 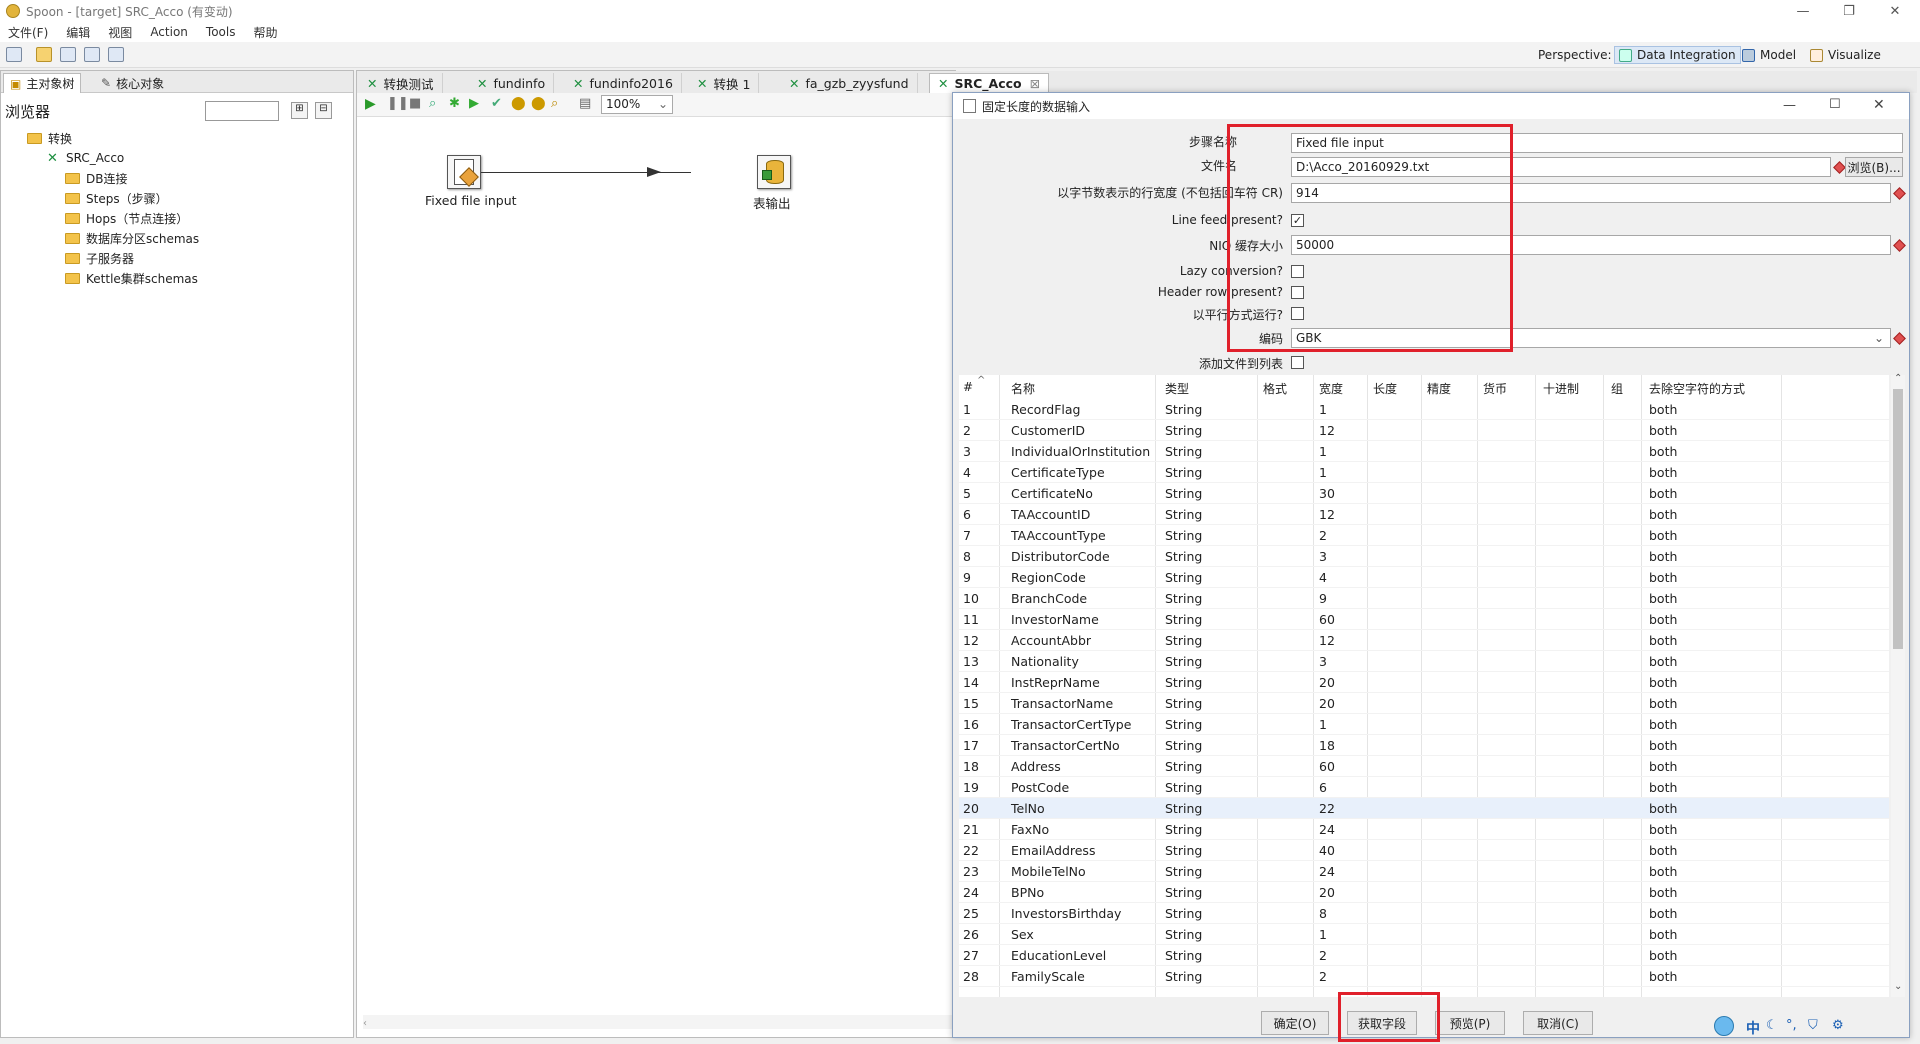 What do you see at coordinates (1470, 1023) in the screenshot?
I see `preview-button: 预览(P)` at bounding box center [1470, 1023].